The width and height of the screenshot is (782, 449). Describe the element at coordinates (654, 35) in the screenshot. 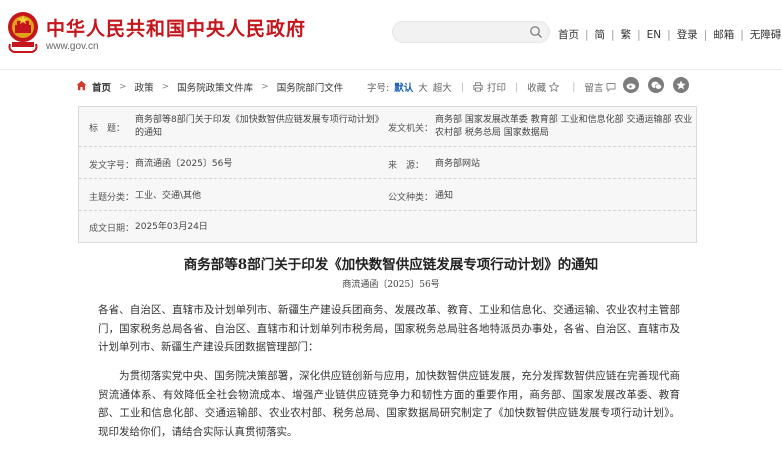

I see `link-english: EN` at that location.